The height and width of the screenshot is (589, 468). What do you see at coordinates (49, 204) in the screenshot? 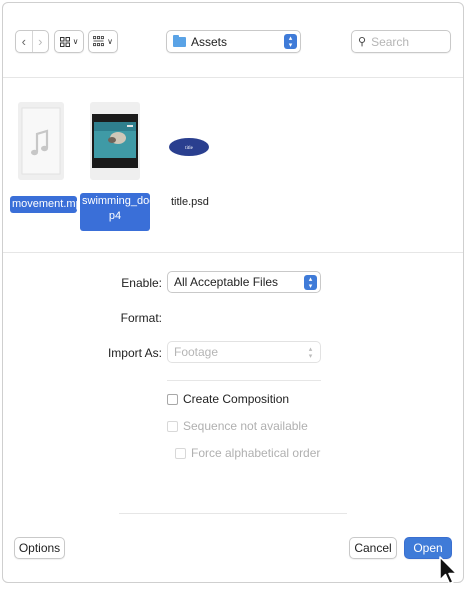
I see `file-label-movement: movement.mp3` at bounding box center [49, 204].